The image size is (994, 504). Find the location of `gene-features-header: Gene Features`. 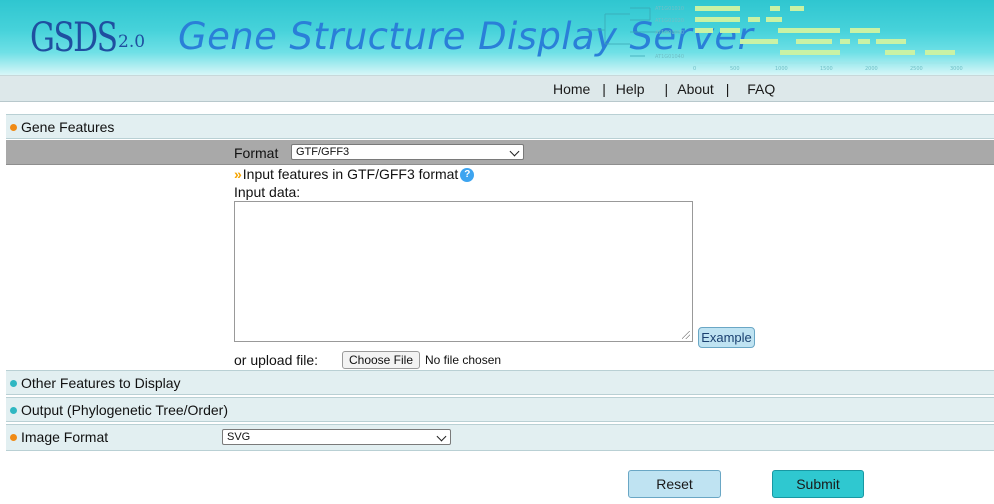

gene-features-header: Gene Features is located at coordinates (500, 126).